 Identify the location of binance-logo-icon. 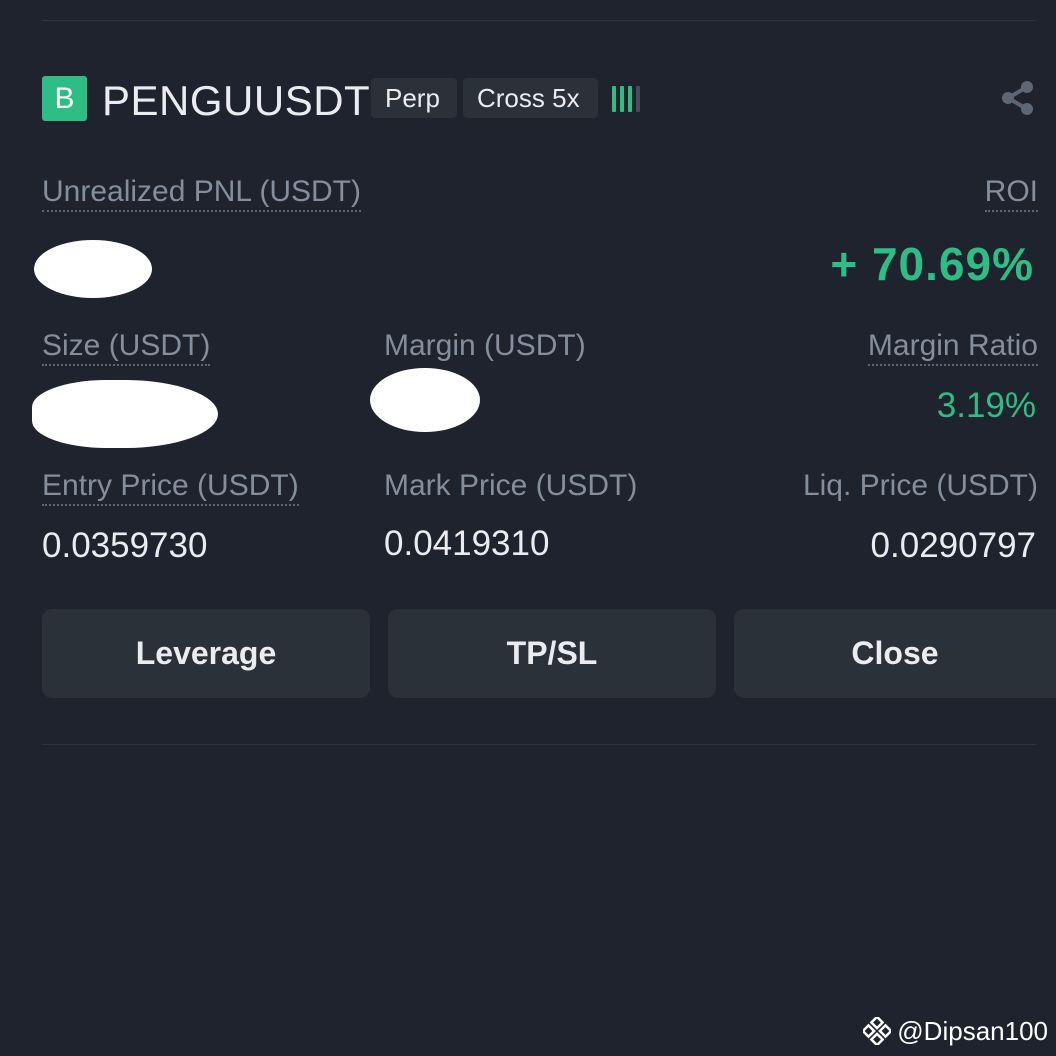
(877, 1031).